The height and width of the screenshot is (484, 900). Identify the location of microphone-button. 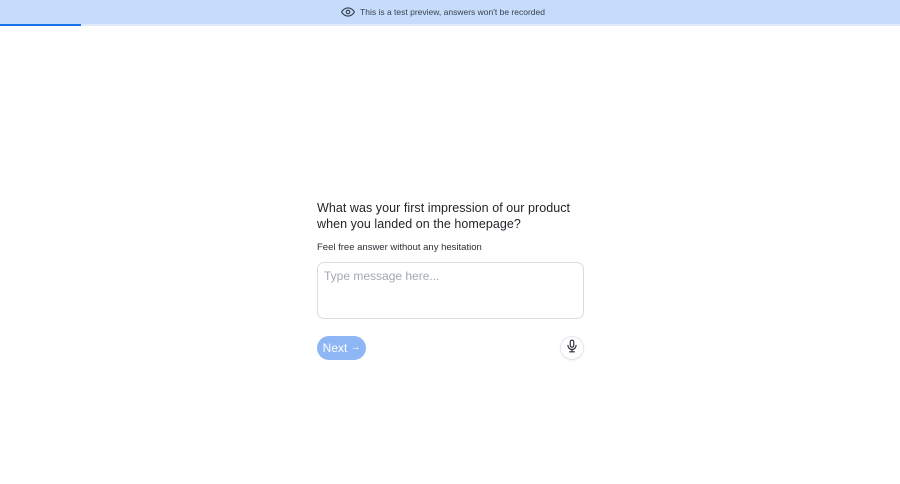
(572, 348).